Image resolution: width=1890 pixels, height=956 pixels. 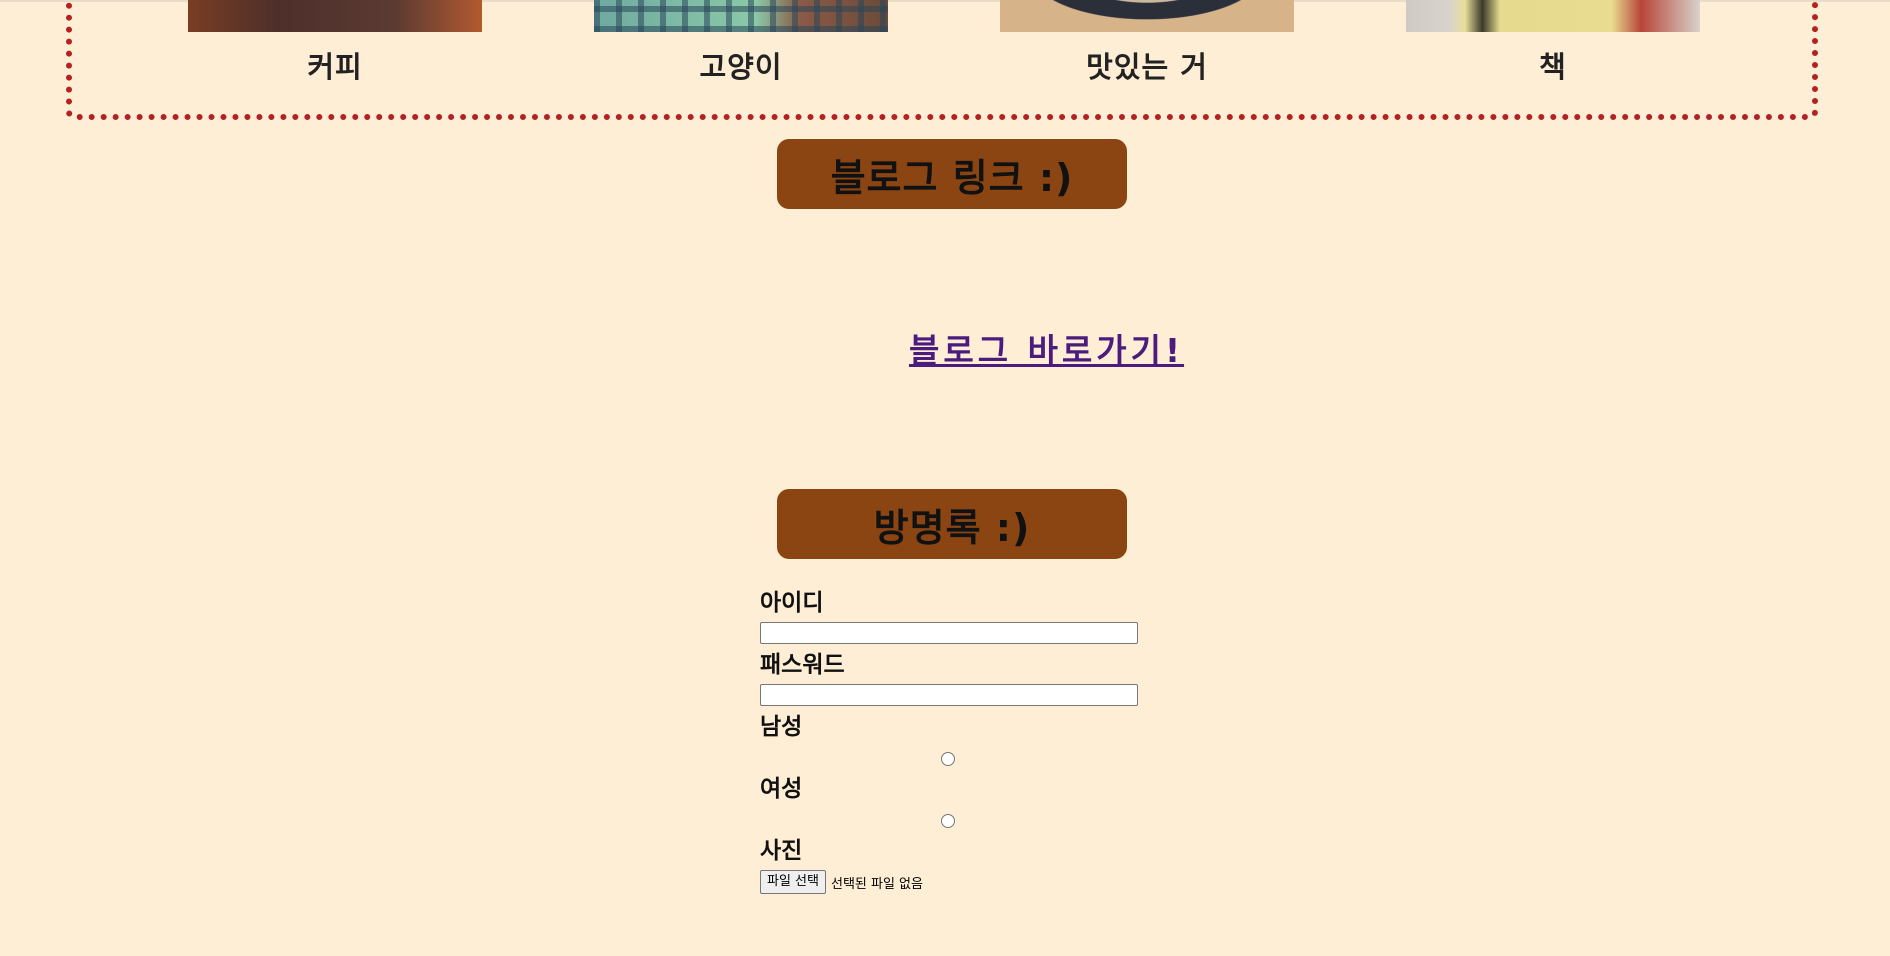 I want to click on gallery-caption: 맛있는 거, so click(x=1147, y=67).